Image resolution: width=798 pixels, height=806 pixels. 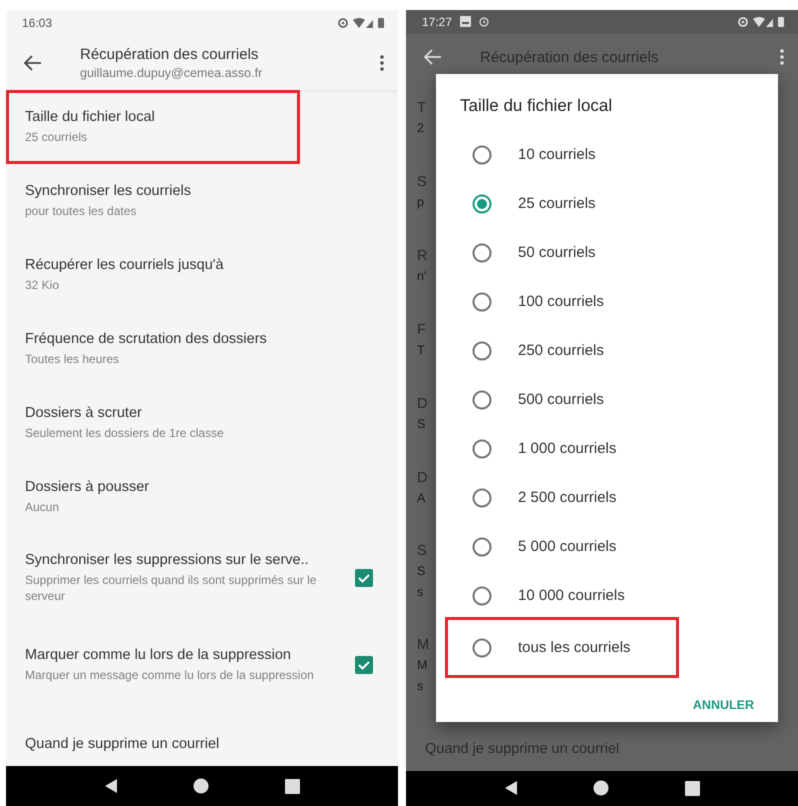 I want to click on toolbar-subtitle: guillaume.dupuy@cemea.asso.fr, so click(x=172, y=73).